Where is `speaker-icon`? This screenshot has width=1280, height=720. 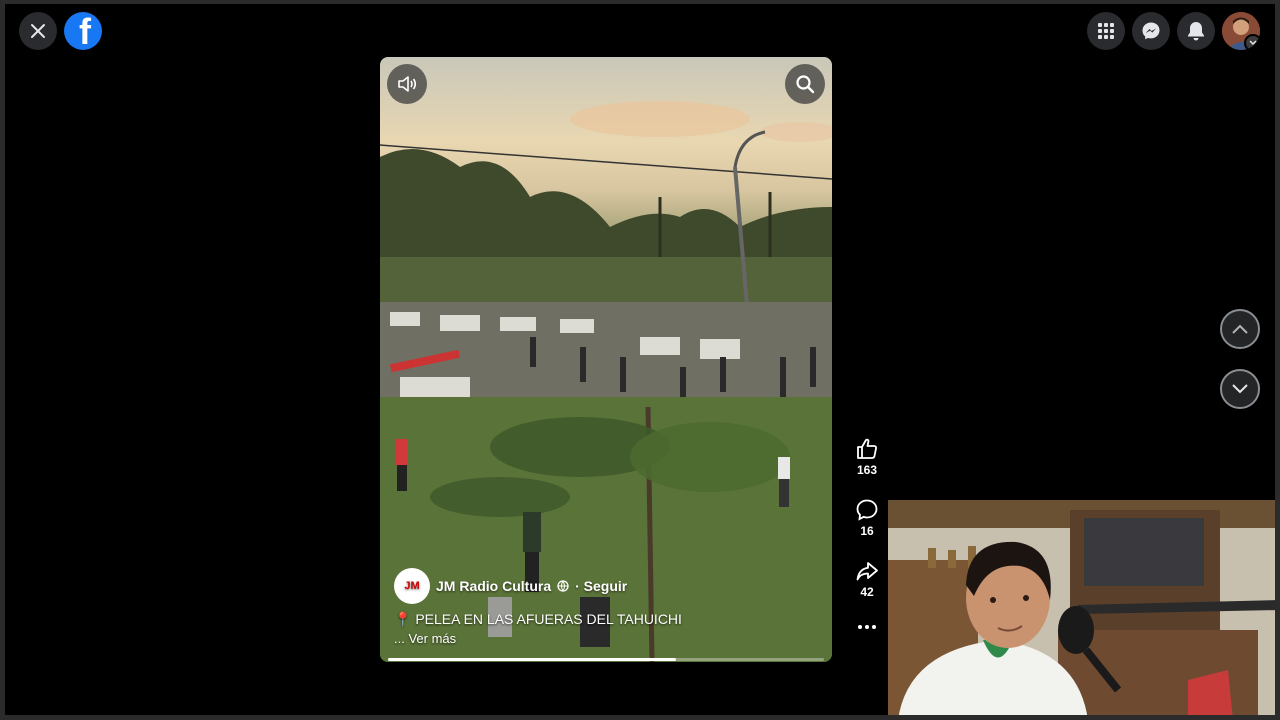 speaker-icon is located at coordinates (407, 84).